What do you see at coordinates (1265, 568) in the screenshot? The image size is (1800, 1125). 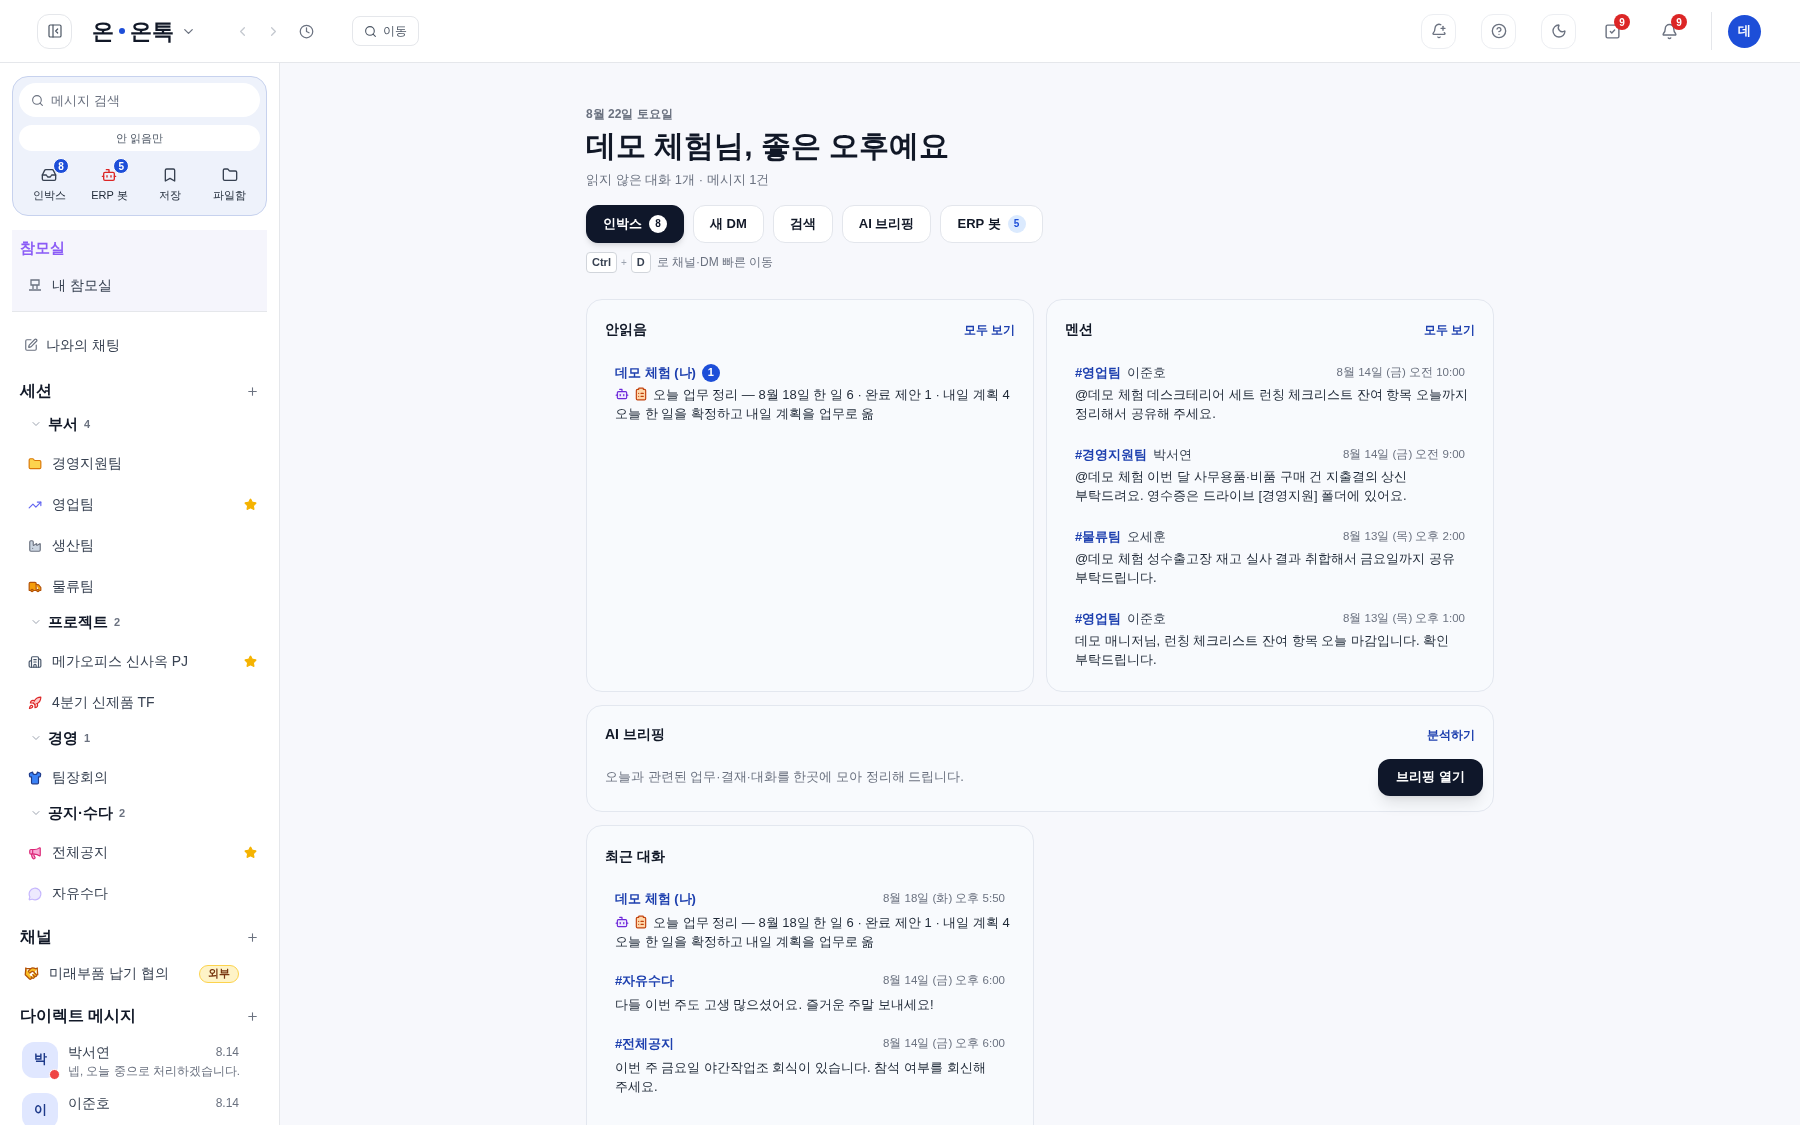 I see `message-text: @데모 체험 성수출고장 재고 실사 결과 취합해서 금요일까지 공유 부탁드립니다.` at bounding box center [1265, 568].